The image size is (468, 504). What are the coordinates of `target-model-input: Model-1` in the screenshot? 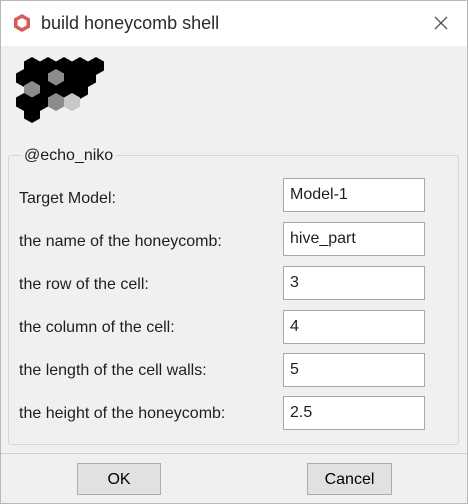 It's located at (354, 195).